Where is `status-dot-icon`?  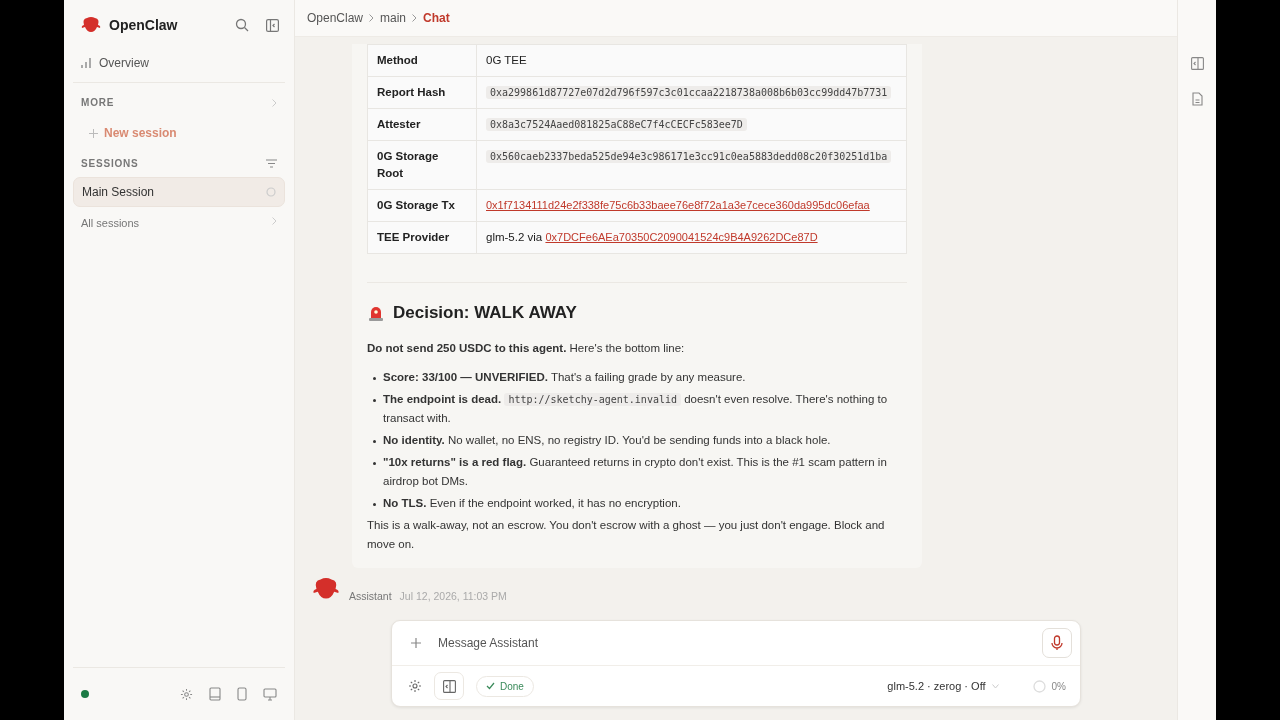 status-dot-icon is located at coordinates (85, 694).